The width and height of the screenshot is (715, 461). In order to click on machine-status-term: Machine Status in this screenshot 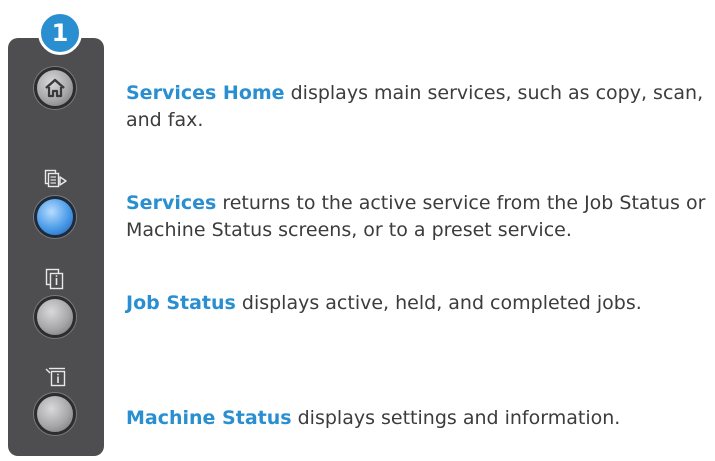, I will do `click(209, 418)`.